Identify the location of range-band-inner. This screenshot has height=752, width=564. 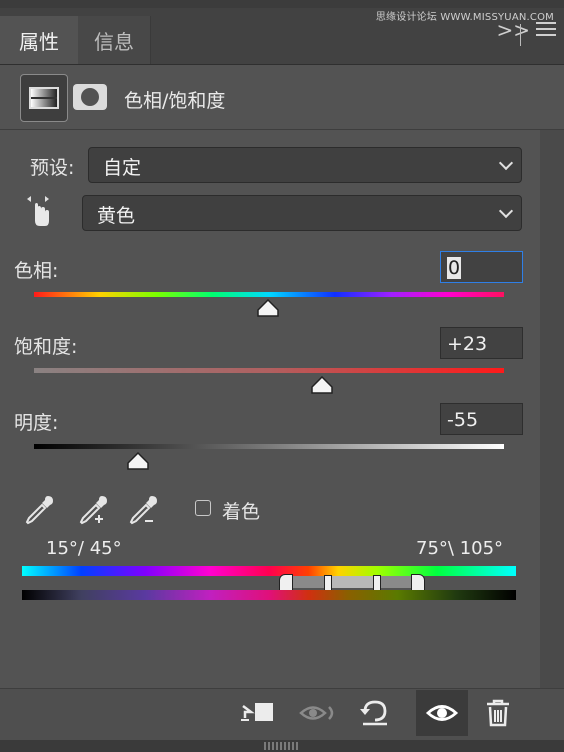
(352, 582).